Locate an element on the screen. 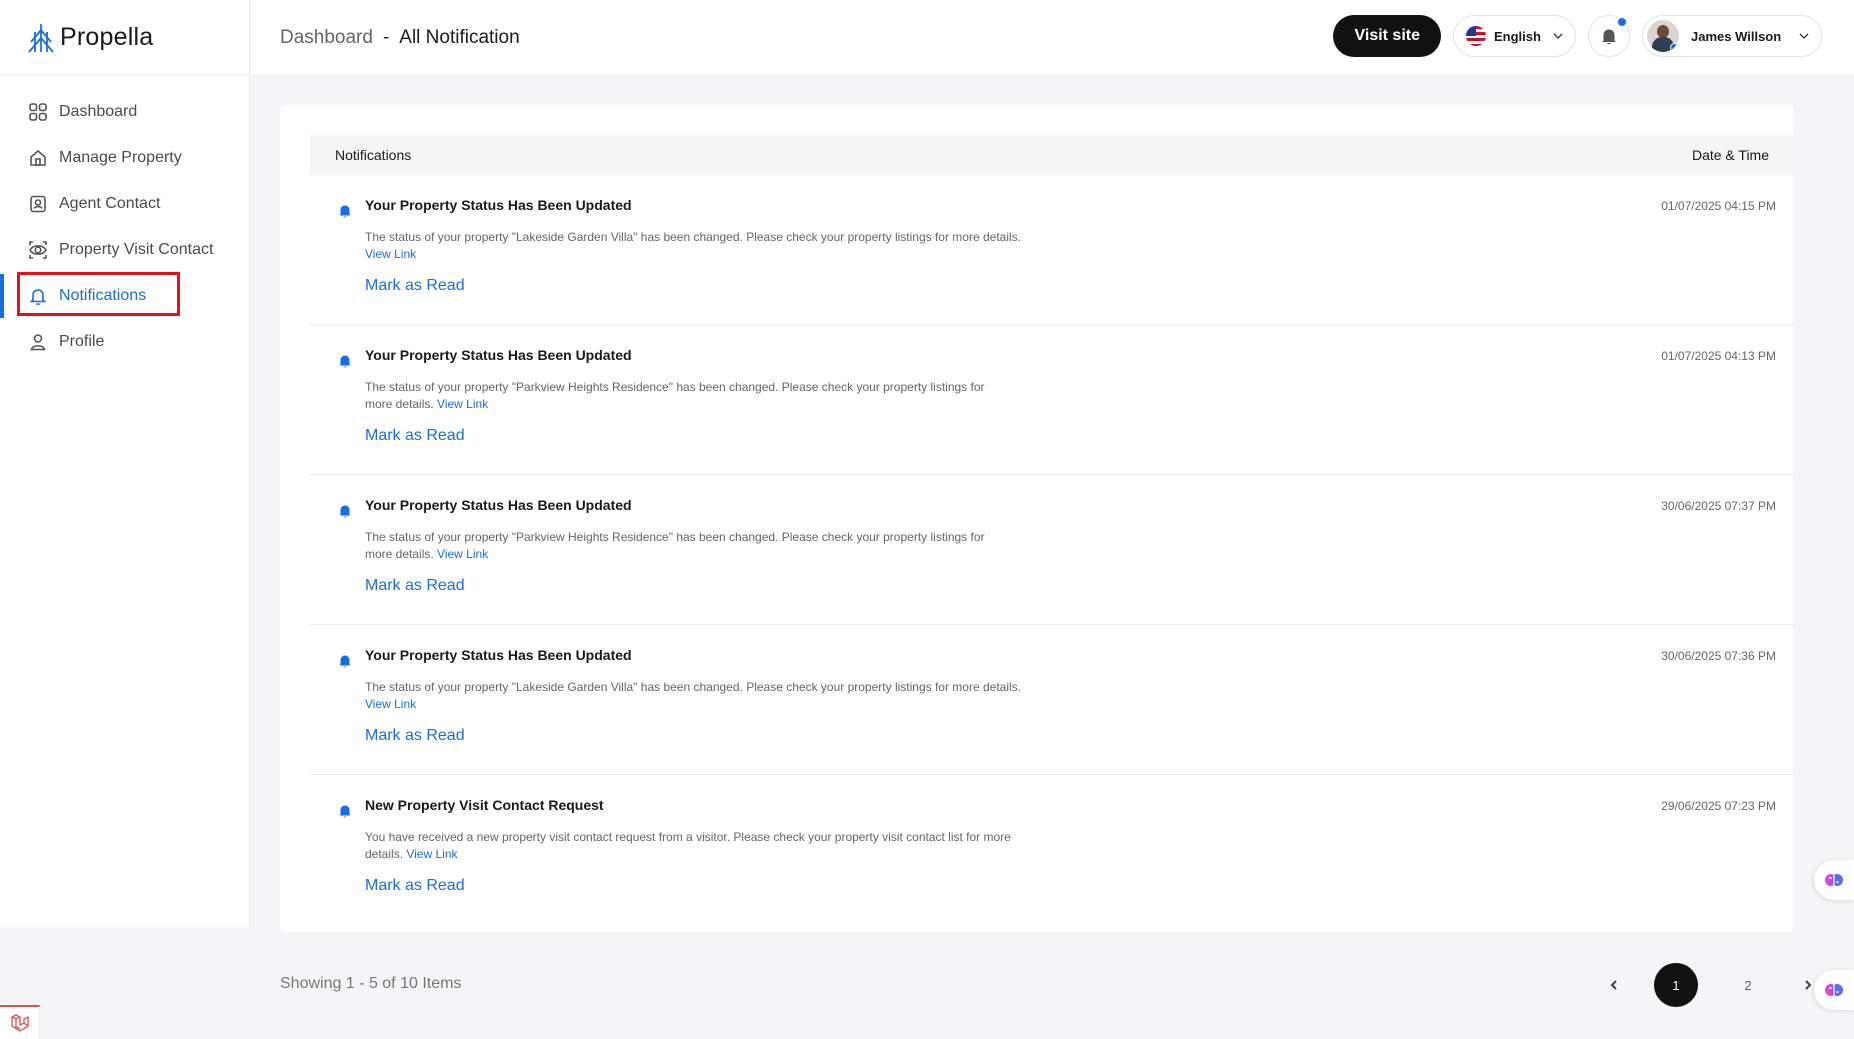  page-button-1: 1 is located at coordinates (1676, 985).